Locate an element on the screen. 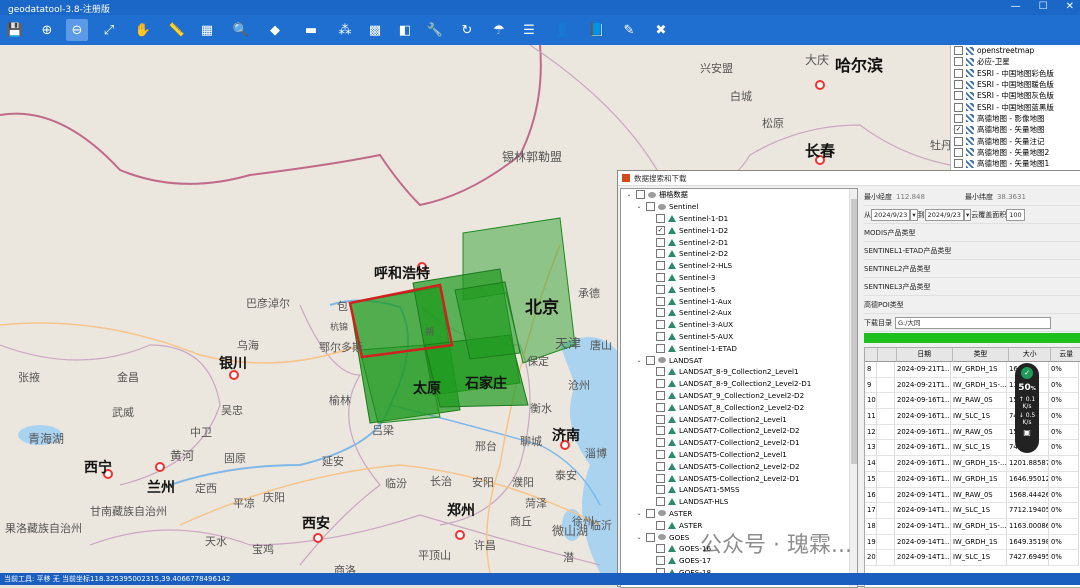  tools-icon: 🔧 is located at coordinates (435, 30).